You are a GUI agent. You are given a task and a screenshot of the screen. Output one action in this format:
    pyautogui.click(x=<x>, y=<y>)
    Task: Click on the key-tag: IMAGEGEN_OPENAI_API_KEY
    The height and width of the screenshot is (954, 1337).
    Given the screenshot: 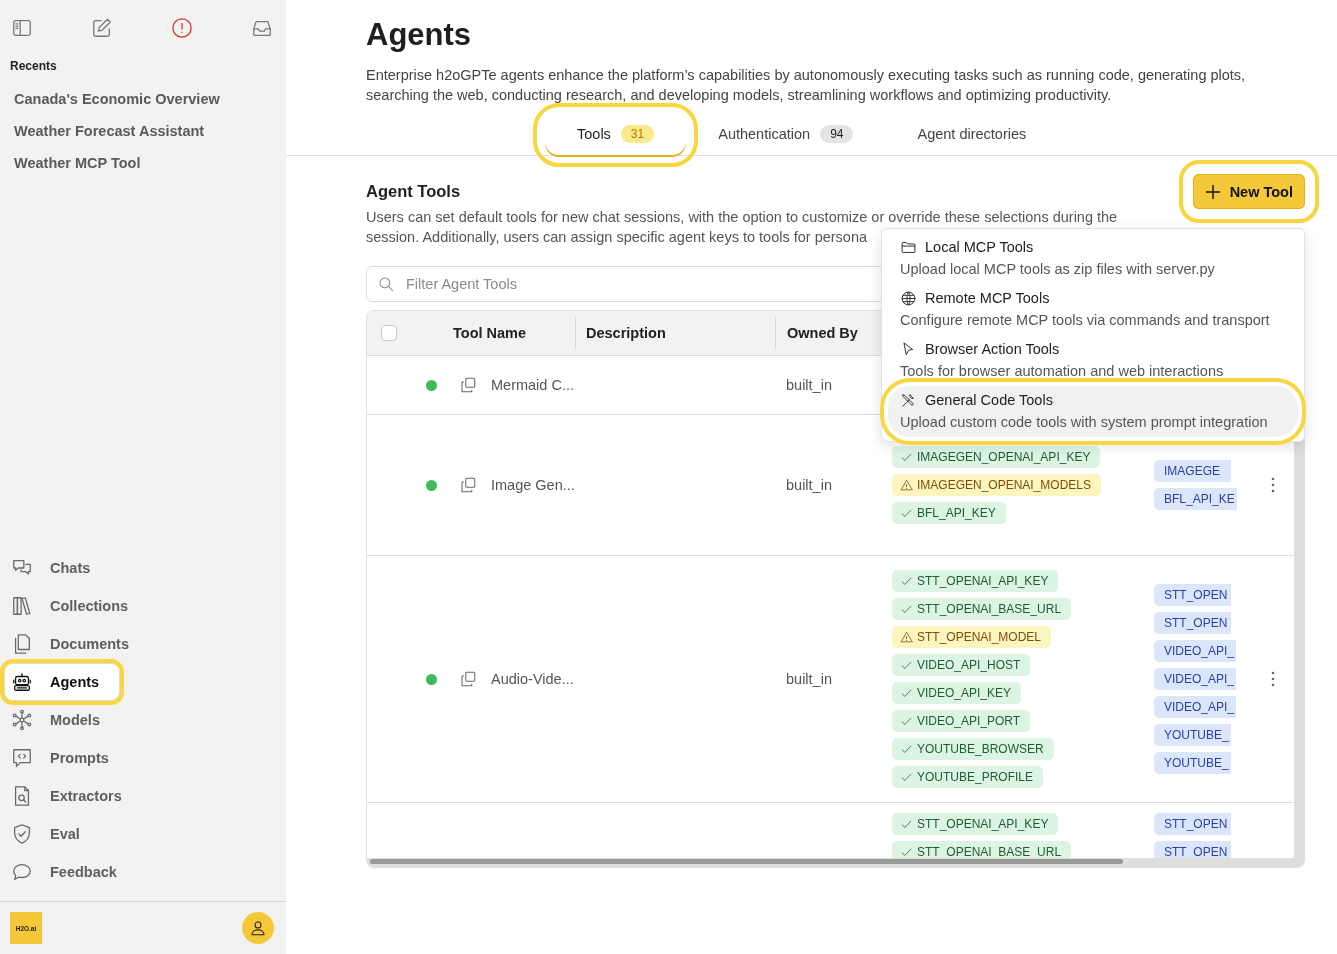 What is the action you would take?
    pyautogui.click(x=996, y=457)
    